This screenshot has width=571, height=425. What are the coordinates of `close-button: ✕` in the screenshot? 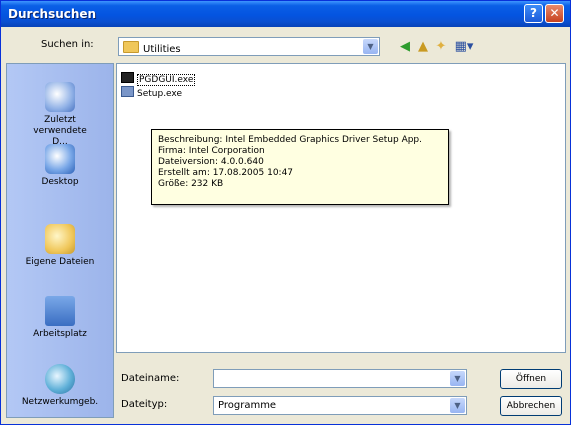 It's located at (554, 13).